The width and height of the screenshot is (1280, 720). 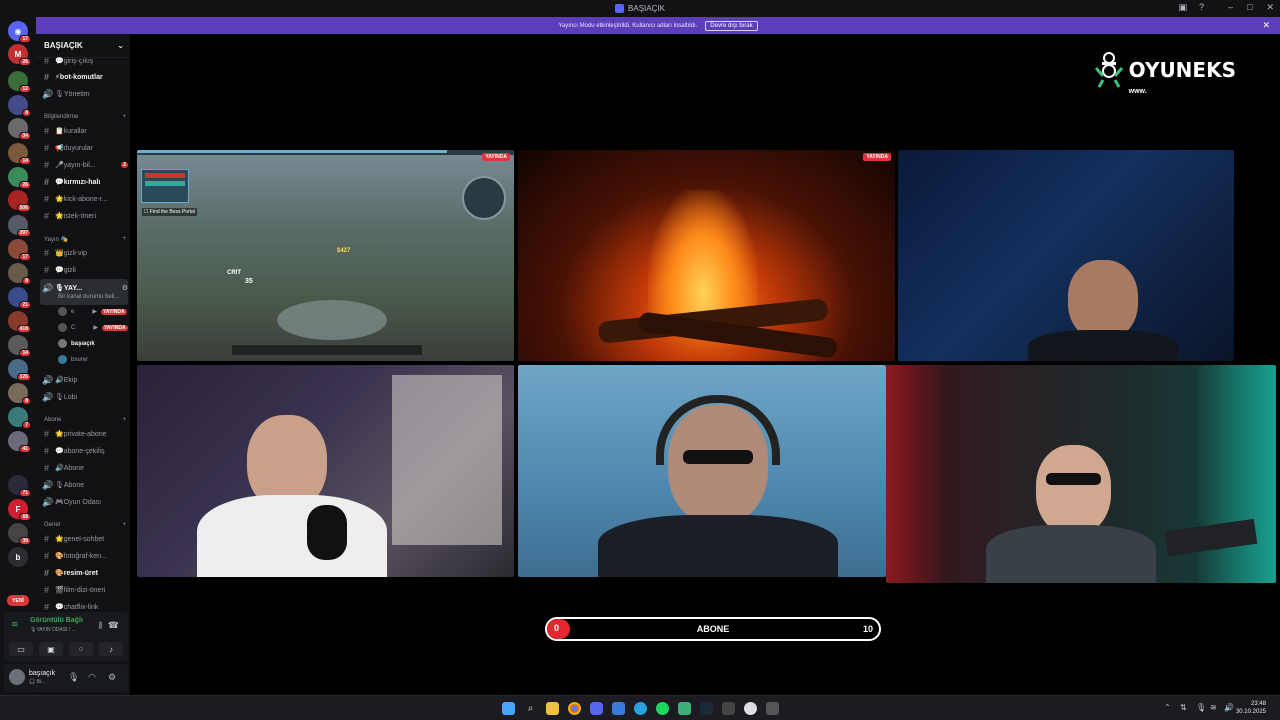 What do you see at coordinates (85, 148) in the screenshot?
I see `channel-duyurular: # 📢duyurular` at bounding box center [85, 148].